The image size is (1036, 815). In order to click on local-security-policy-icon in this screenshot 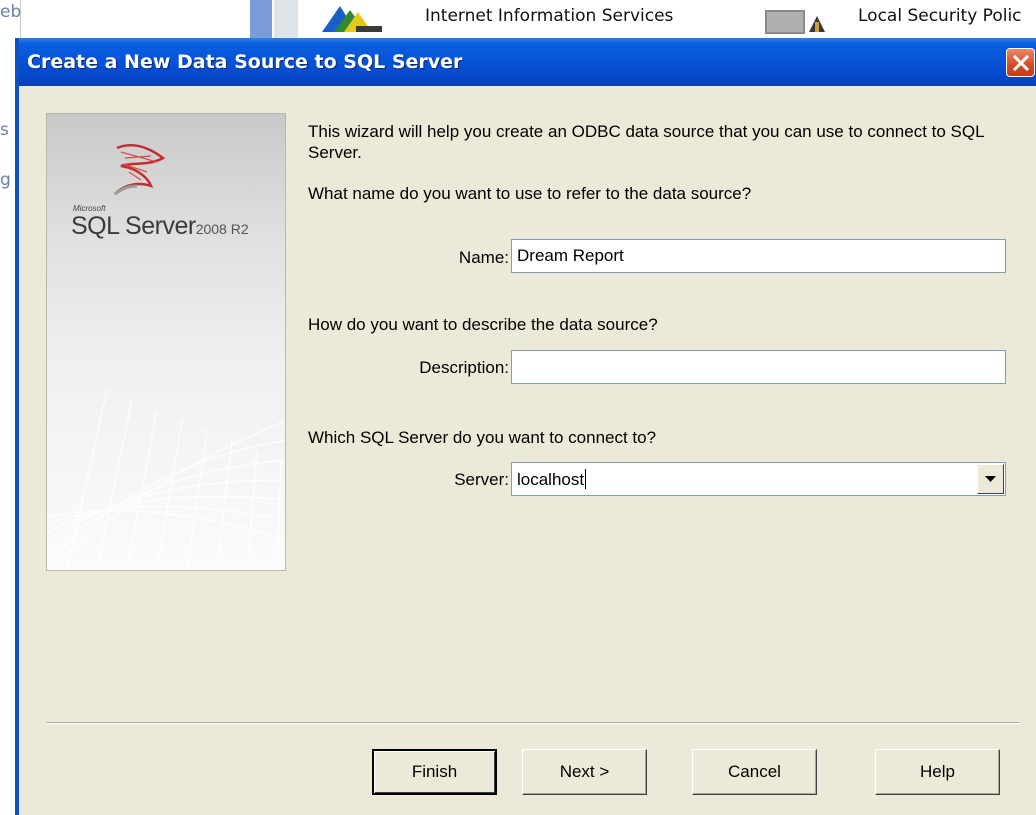, I will do `click(800, 20)`.